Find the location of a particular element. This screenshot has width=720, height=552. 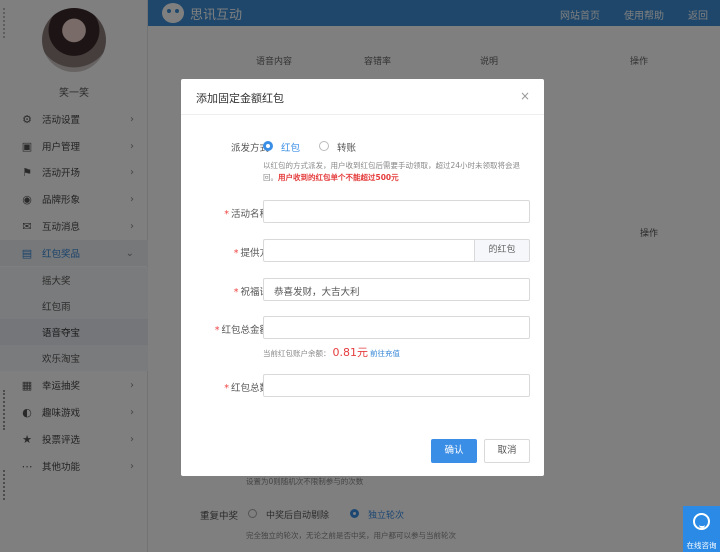

blessing-input: 恭喜发财，大吉大利 is located at coordinates (396, 289).